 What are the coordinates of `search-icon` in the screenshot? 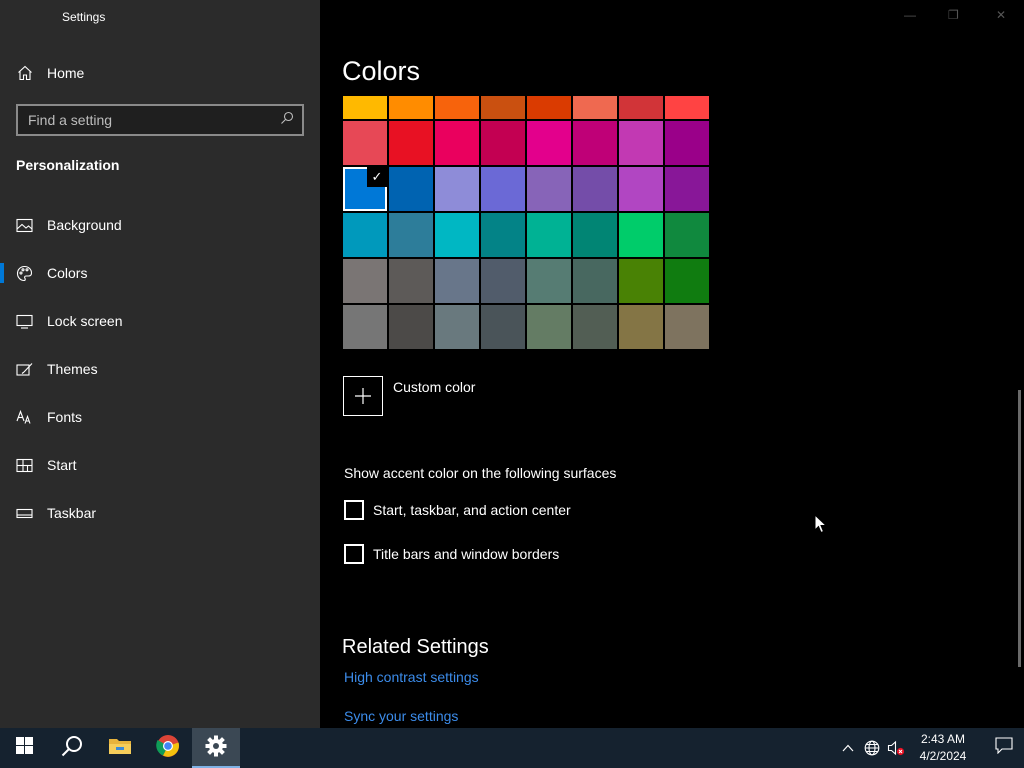 It's located at (287, 120).